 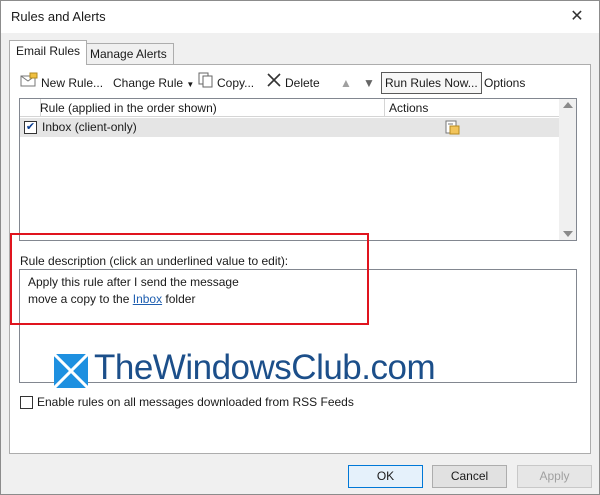 I want to click on delete-button: Delete, so click(x=293, y=83).